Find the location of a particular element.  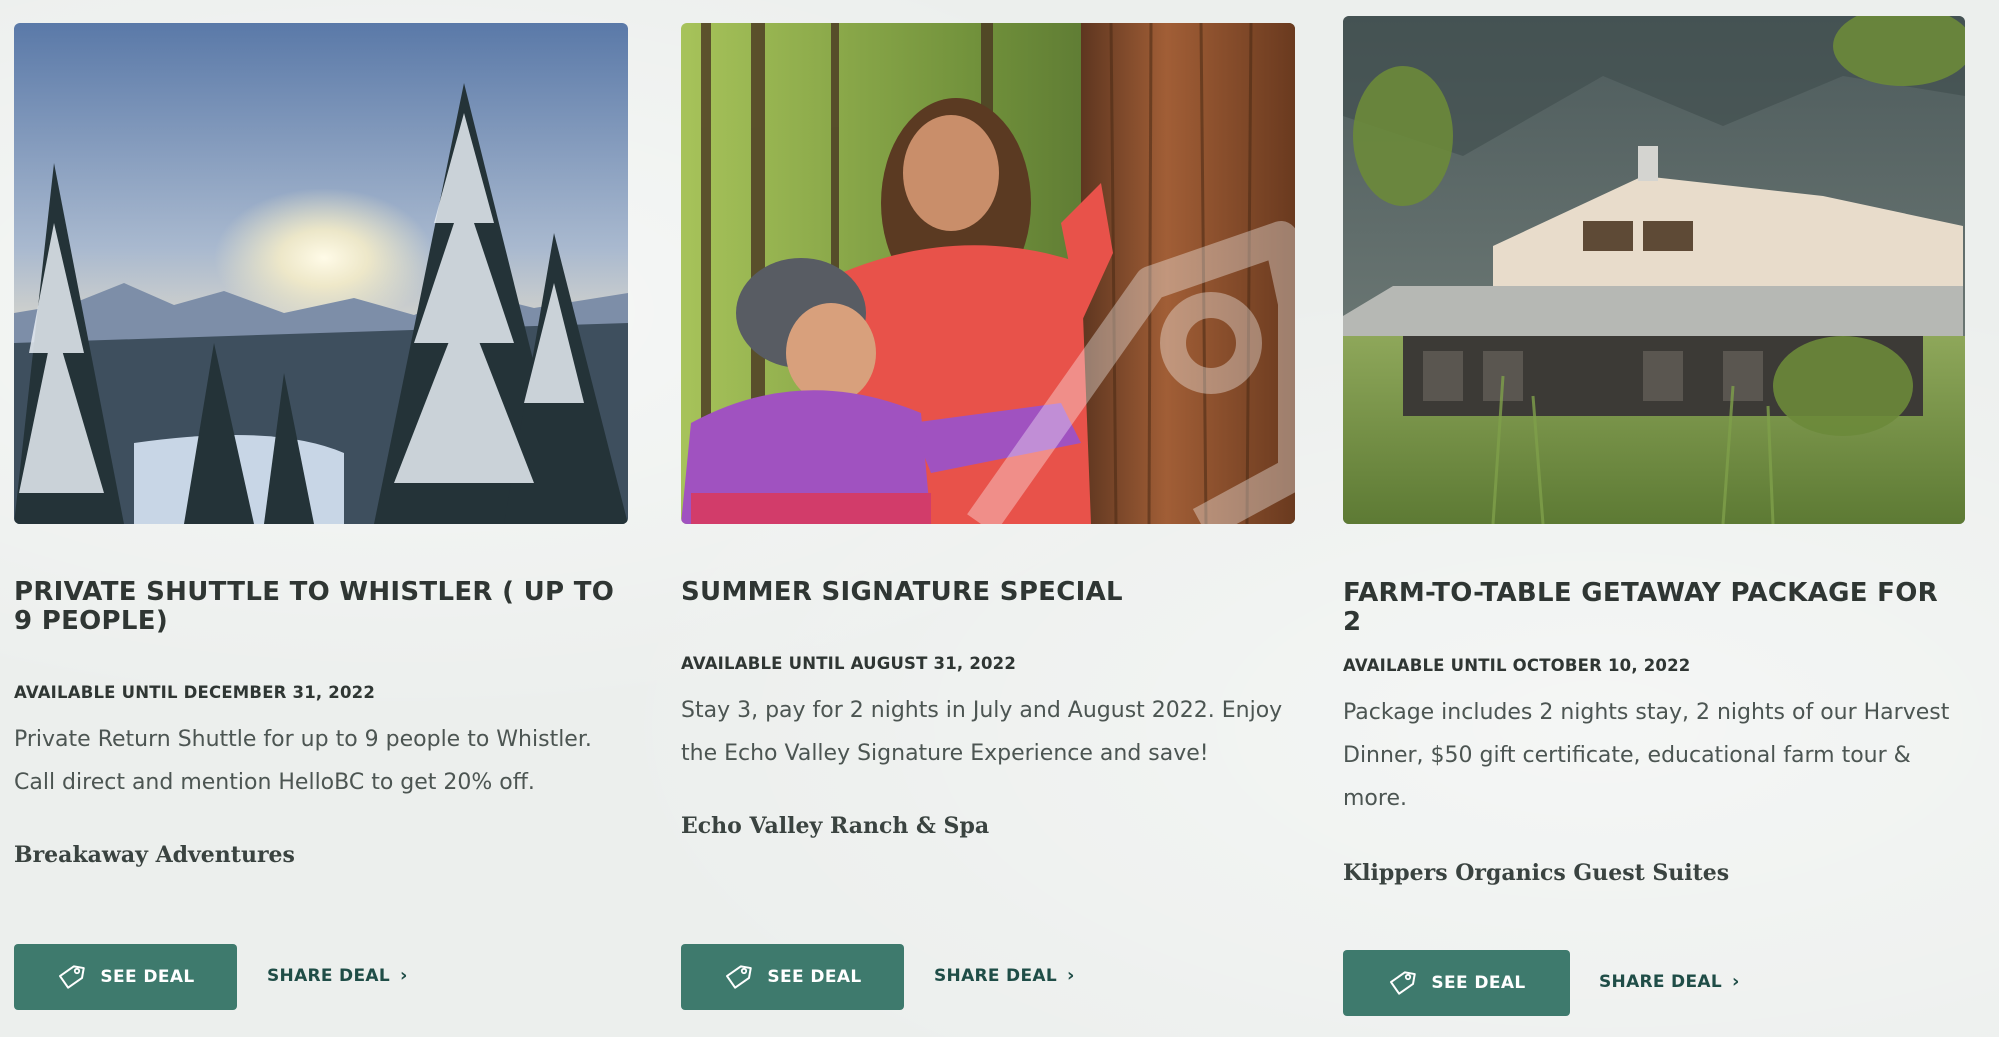

deal-availability: AVAILABLE UNTIL OCTOBER 10, 2022 is located at coordinates (1517, 665).